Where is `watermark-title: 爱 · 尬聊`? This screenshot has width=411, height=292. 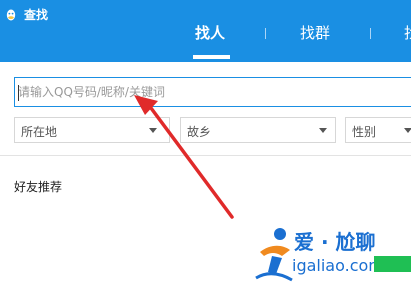 watermark-title: 爱 · 尬聊 is located at coordinates (335, 242).